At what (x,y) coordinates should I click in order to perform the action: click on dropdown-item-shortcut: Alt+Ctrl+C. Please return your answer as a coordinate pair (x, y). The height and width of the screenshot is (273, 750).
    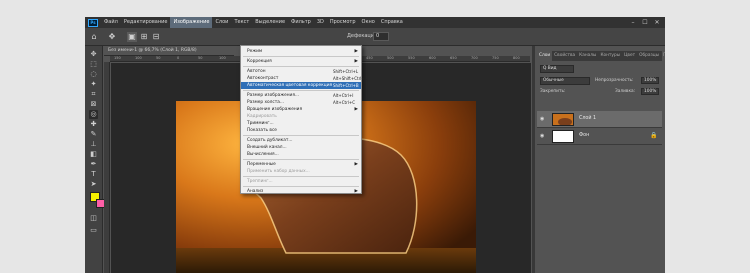
    Looking at the image, I should click on (344, 102).